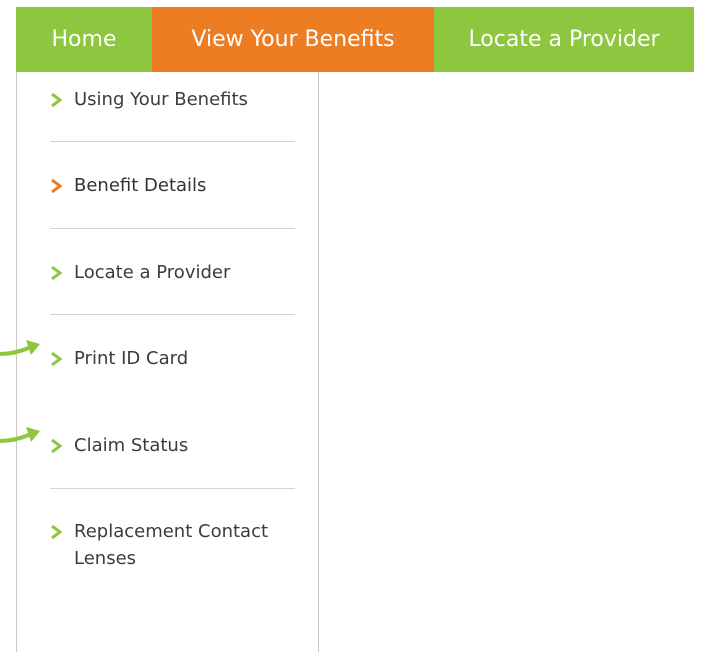 This screenshot has height=652, width=701. What do you see at coordinates (84, 39) in the screenshot?
I see `tab-home: Home` at bounding box center [84, 39].